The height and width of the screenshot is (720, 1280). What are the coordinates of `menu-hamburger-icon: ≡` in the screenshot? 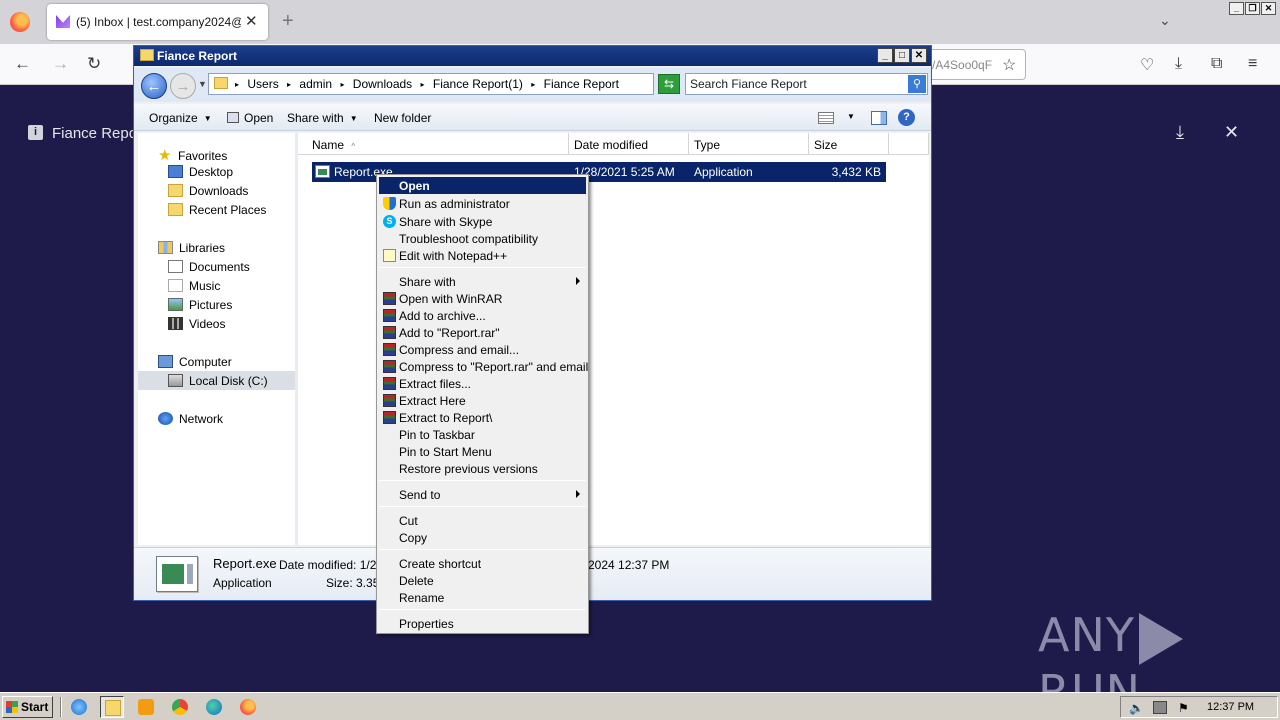 It's located at (1252, 64).